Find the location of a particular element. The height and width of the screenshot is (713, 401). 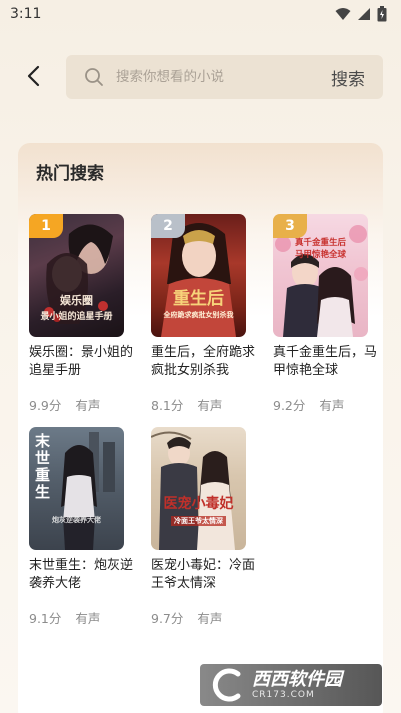

cover-title: 末世重生 is located at coordinates (43, 466).